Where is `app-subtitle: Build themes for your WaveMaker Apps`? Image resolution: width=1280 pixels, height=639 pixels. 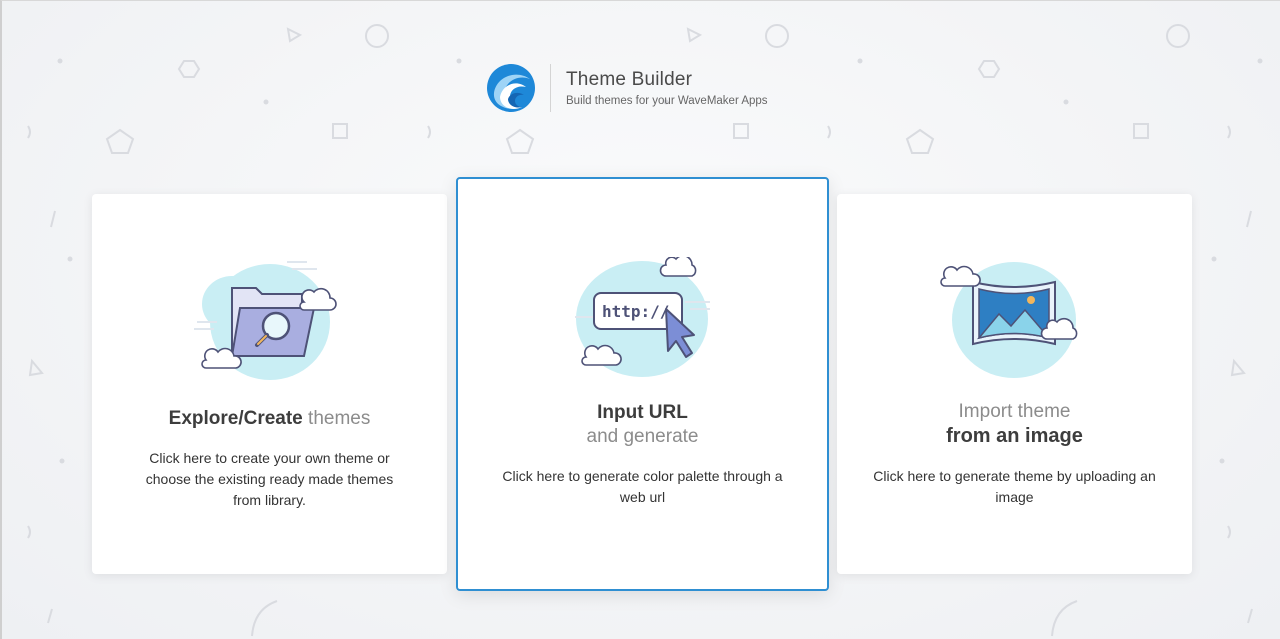
app-subtitle: Build themes for your WaveMaker Apps is located at coordinates (667, 101).